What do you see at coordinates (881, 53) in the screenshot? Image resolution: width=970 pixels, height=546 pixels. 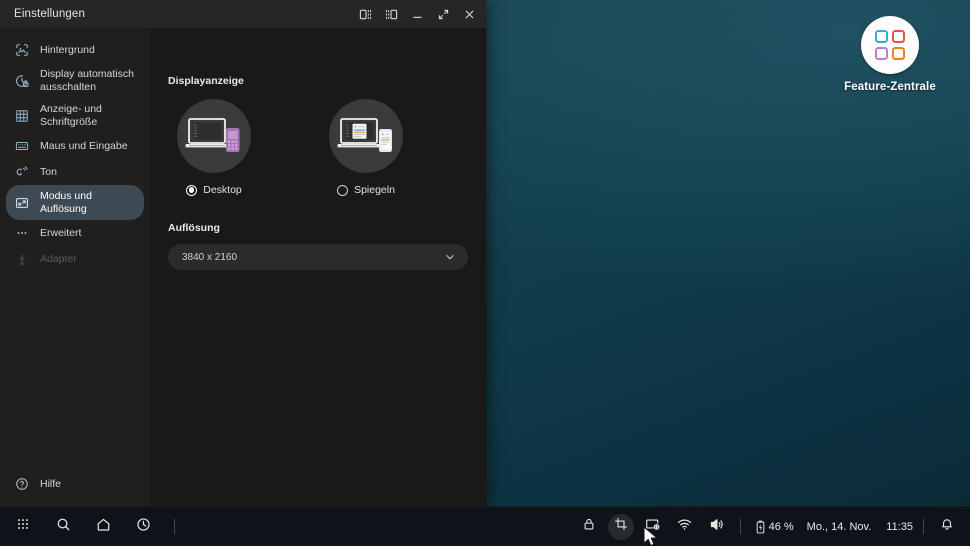 I see `tile-purple-icon` at bounding box center [881, 53].